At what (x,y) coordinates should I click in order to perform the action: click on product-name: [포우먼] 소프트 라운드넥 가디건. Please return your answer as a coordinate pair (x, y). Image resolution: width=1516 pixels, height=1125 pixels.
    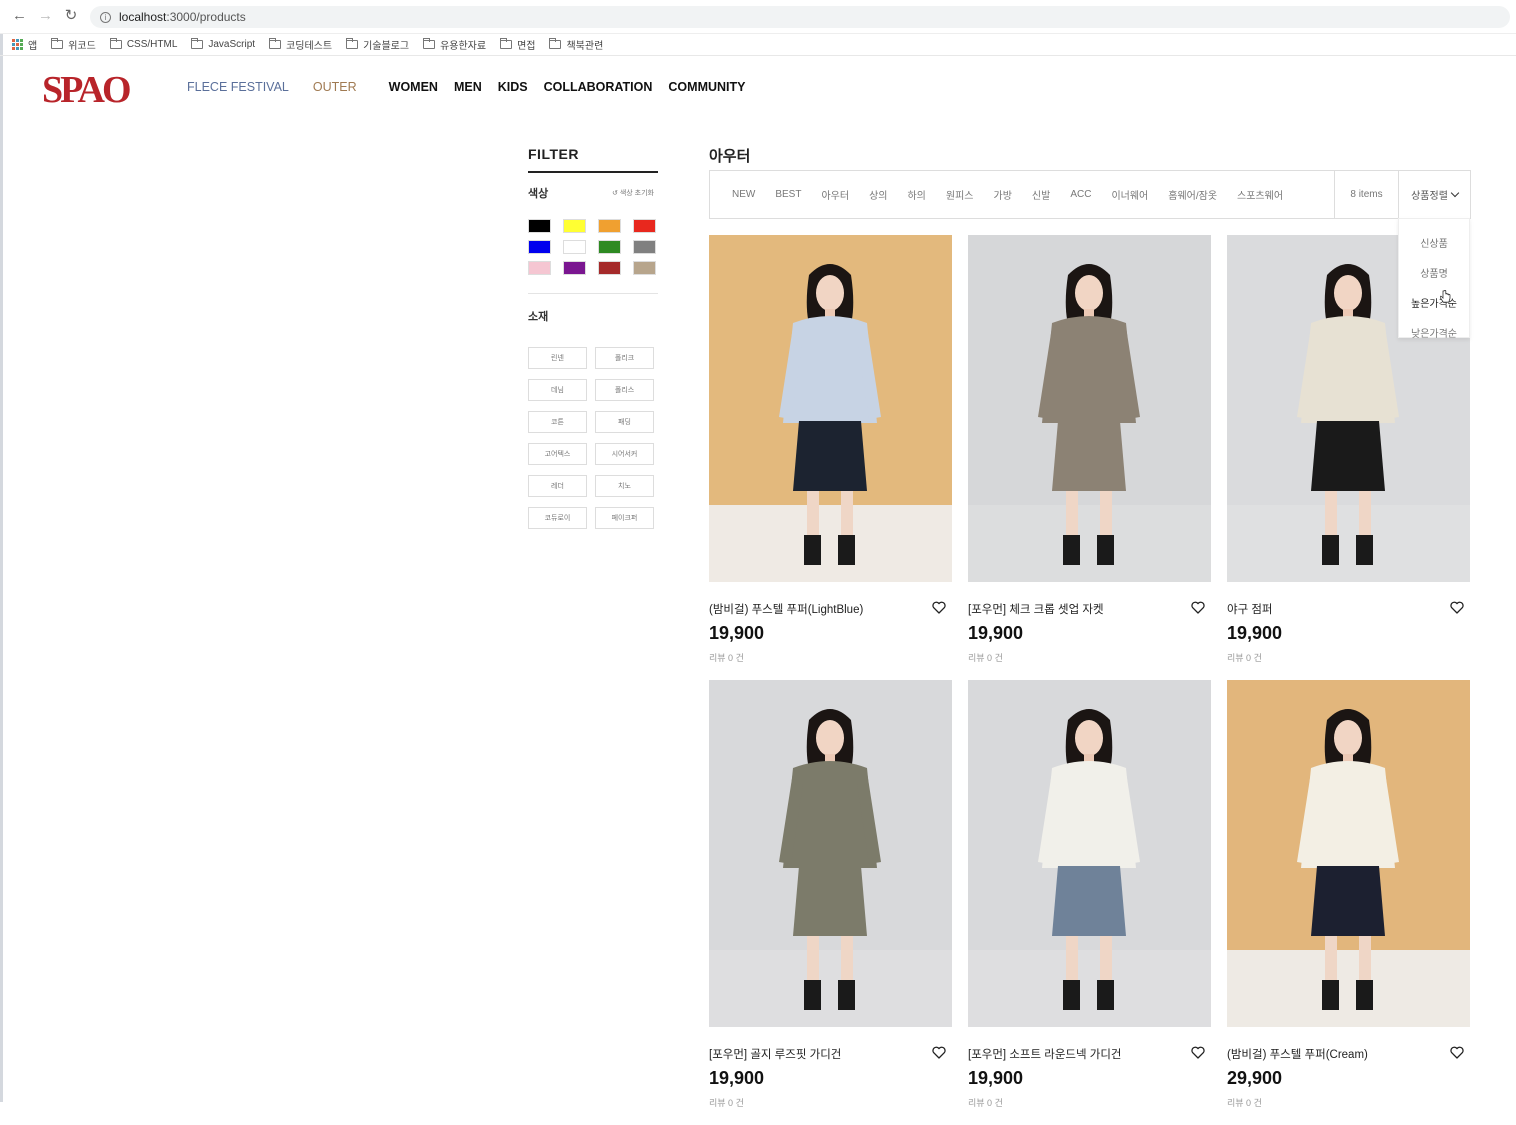
    Looking at the image, I should click on (1045, 1054).